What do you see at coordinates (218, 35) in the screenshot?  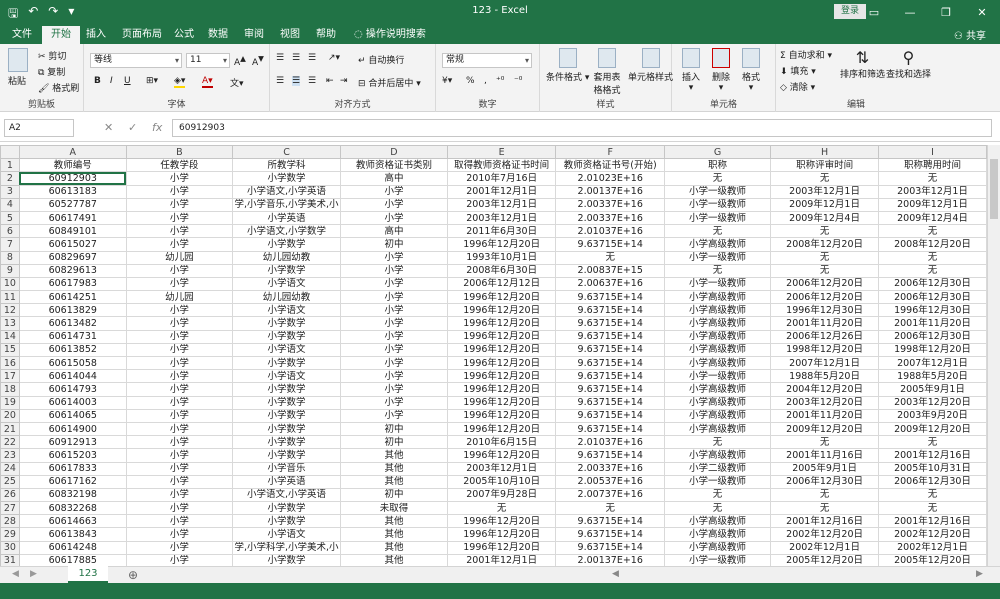 I see `tab-data: 数据` at bounding box center [218, 35].